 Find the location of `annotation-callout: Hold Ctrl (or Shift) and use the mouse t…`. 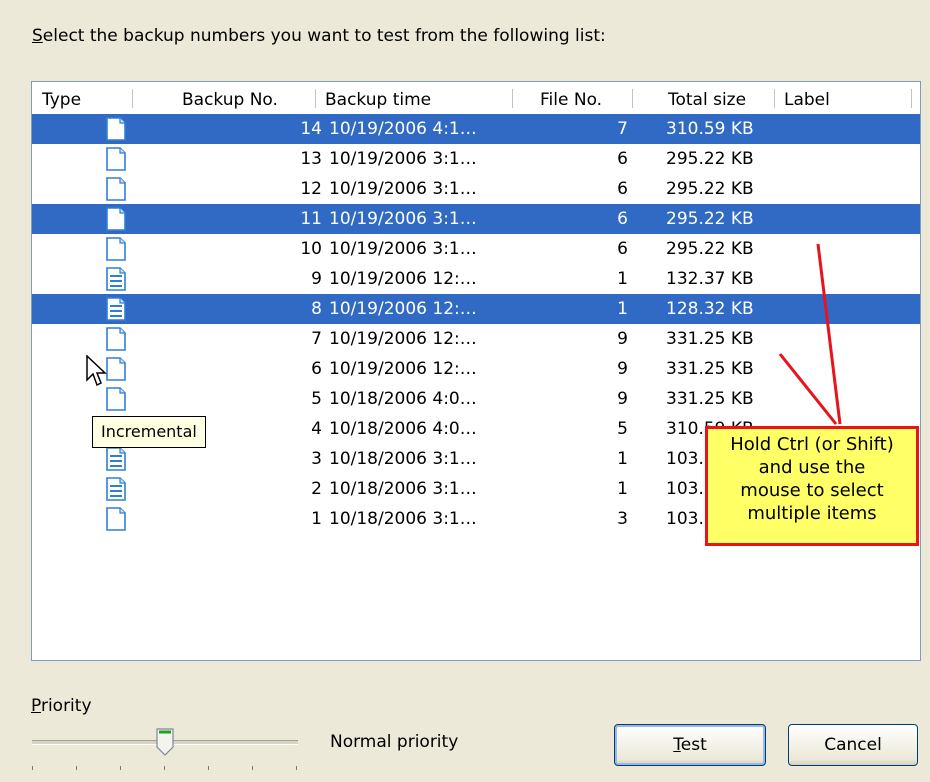

annotation-callout: Hold Ctrl (or Shift) and use the mouse t… is located at coordinates (812, 486).